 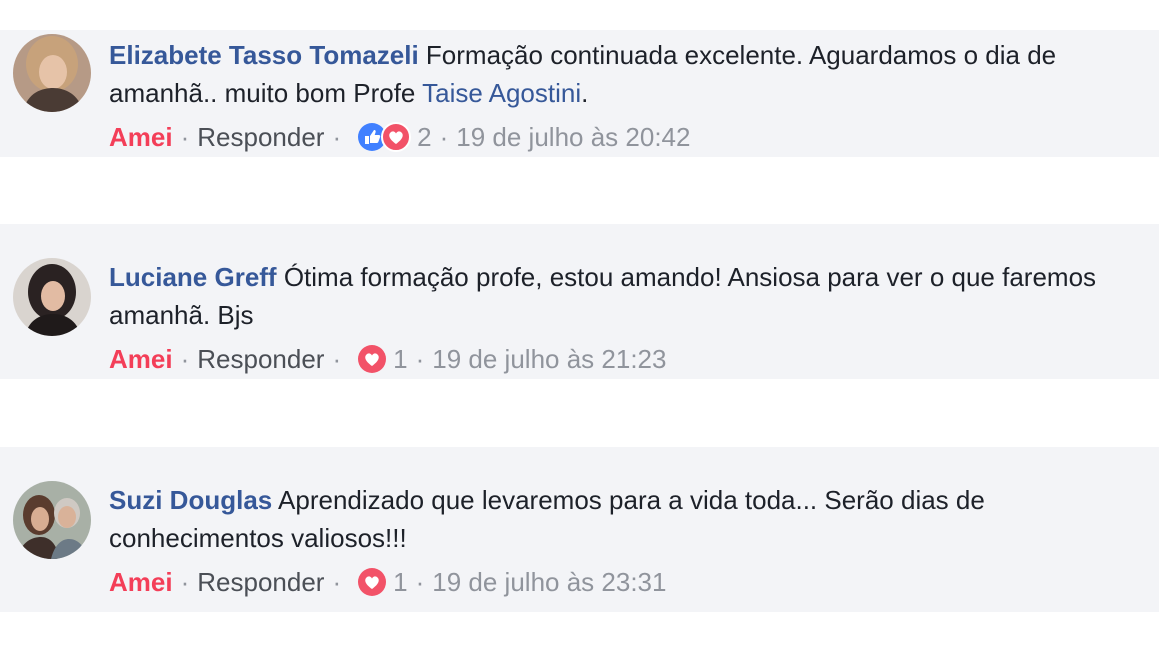 What do you see at coordinates (190, 500) in the screenshot?
I see `author-name: Suzi Douglas` at bounding box center [190, 500].